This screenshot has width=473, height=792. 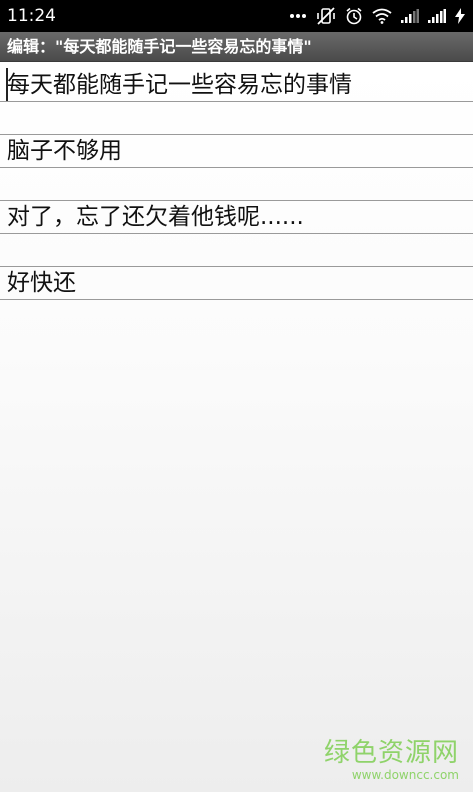 What do you see at coordinates (159, 46) in the screenshot?
I see `page-title: 编辑："每天都能随手记一些容易忘的事情"` at bounding box center [159, 46].